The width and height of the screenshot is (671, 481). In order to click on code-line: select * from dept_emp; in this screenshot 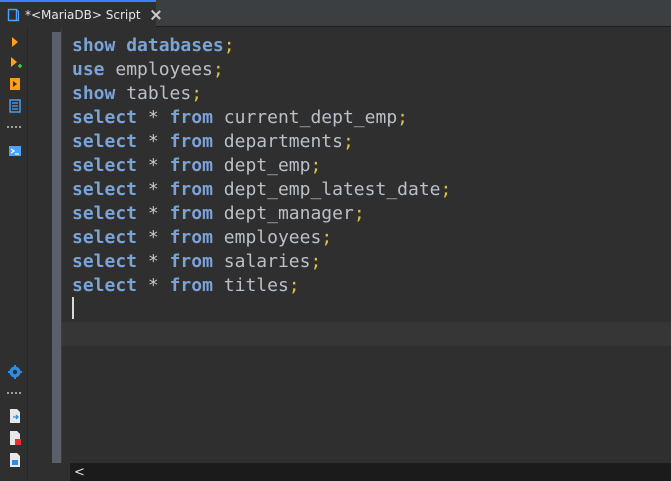, I will do `click(261, 166)`.